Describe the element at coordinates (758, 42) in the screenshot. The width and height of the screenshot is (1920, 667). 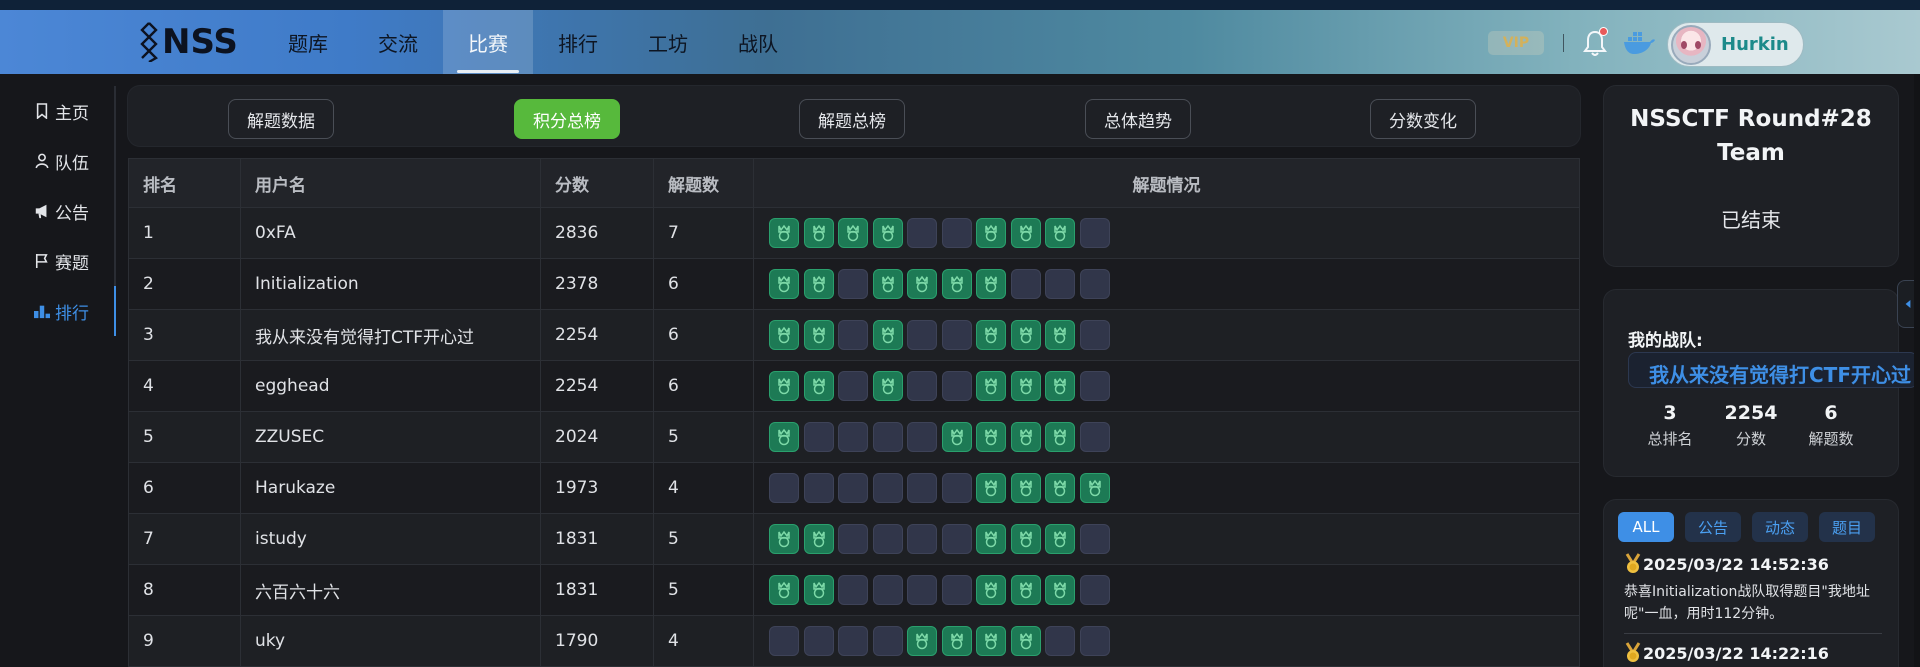
I see `nav-item-teams: 战队` at that location.